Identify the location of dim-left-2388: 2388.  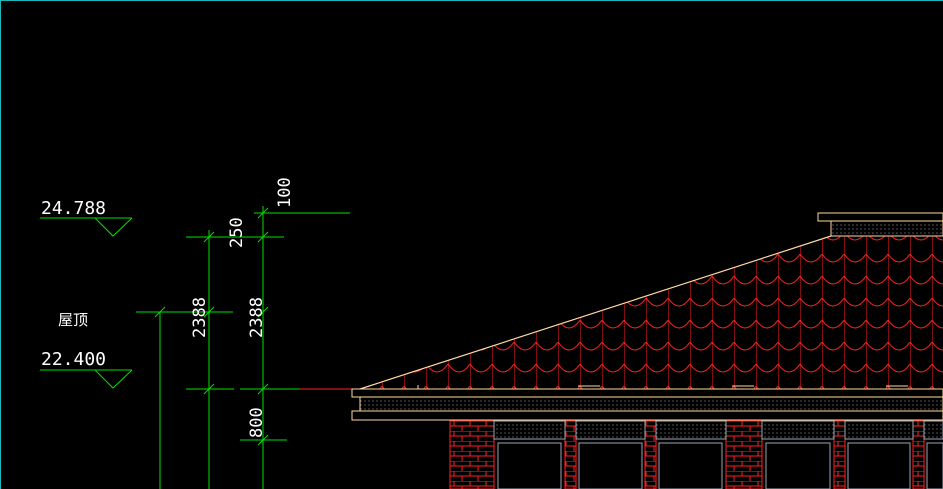
(200, 317).